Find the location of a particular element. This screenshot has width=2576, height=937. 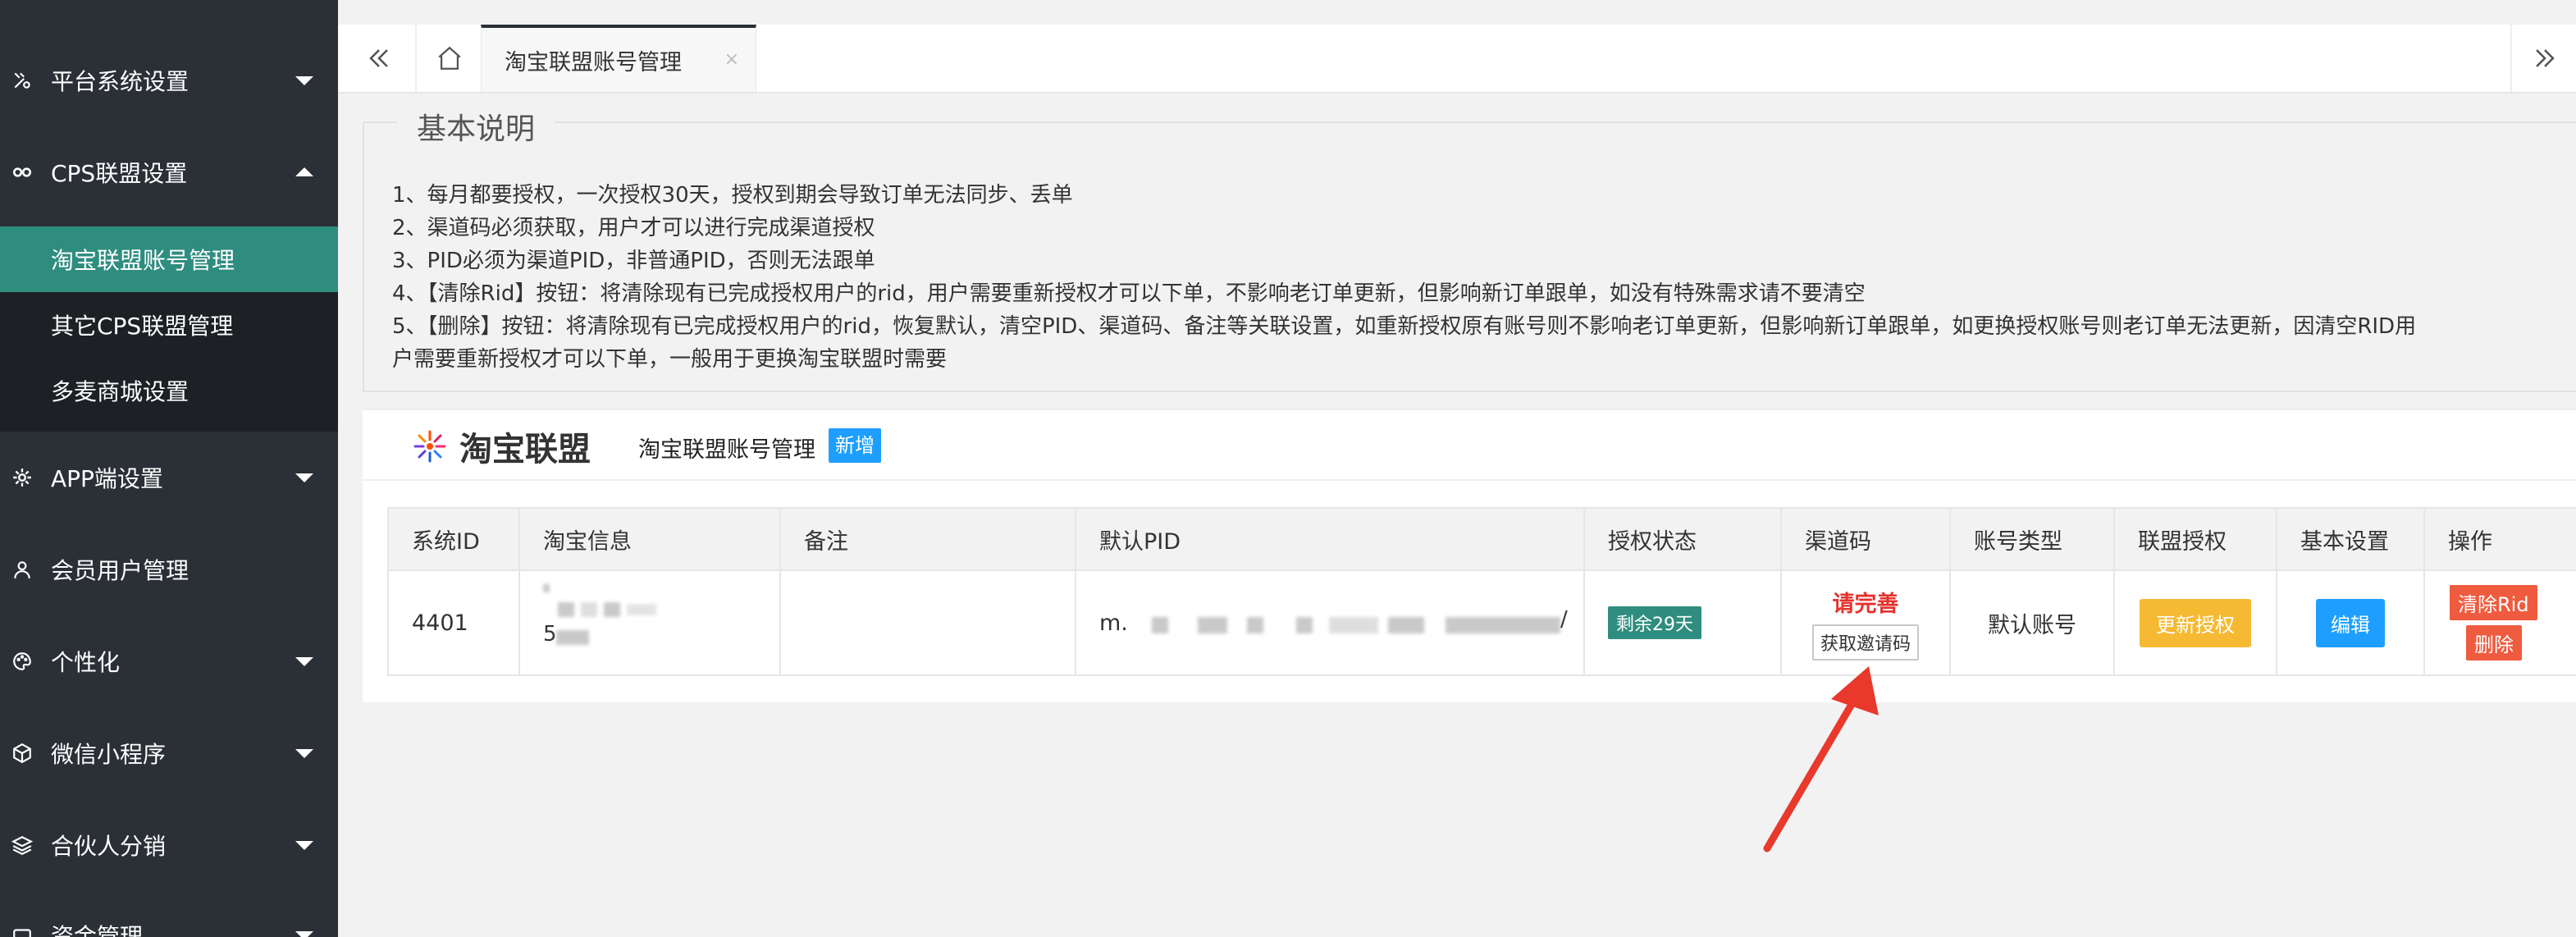

sidebar-item-platform-settings: 平台系统设置 is located at coordinates (169, 80).